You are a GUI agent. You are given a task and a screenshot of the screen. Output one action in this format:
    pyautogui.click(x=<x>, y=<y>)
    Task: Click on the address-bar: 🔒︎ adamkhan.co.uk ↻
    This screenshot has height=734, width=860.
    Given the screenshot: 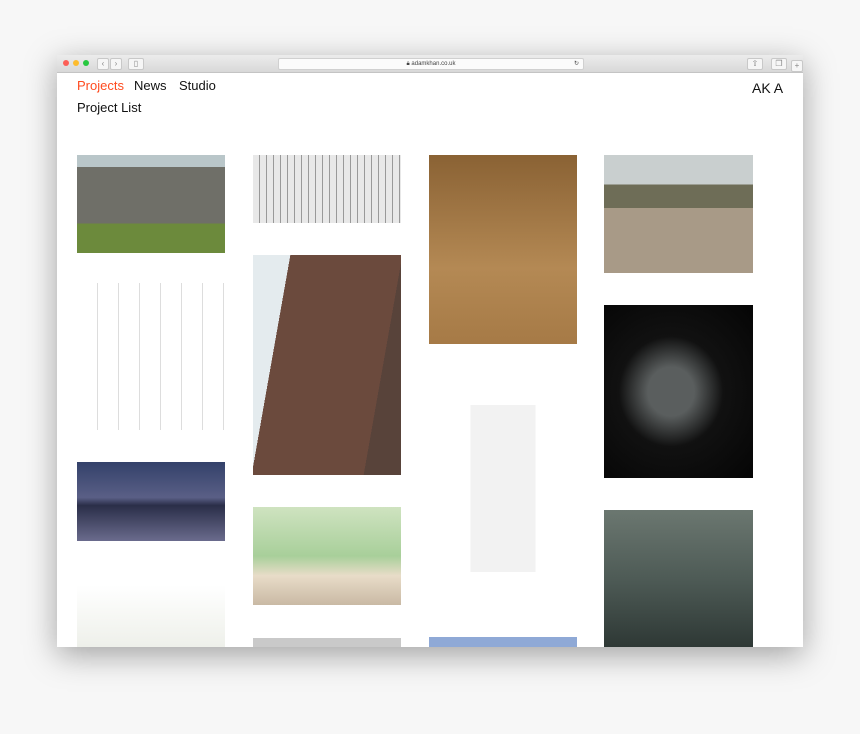 What is the action you would take?
    pyautogui.click(x=431, y=64)
    